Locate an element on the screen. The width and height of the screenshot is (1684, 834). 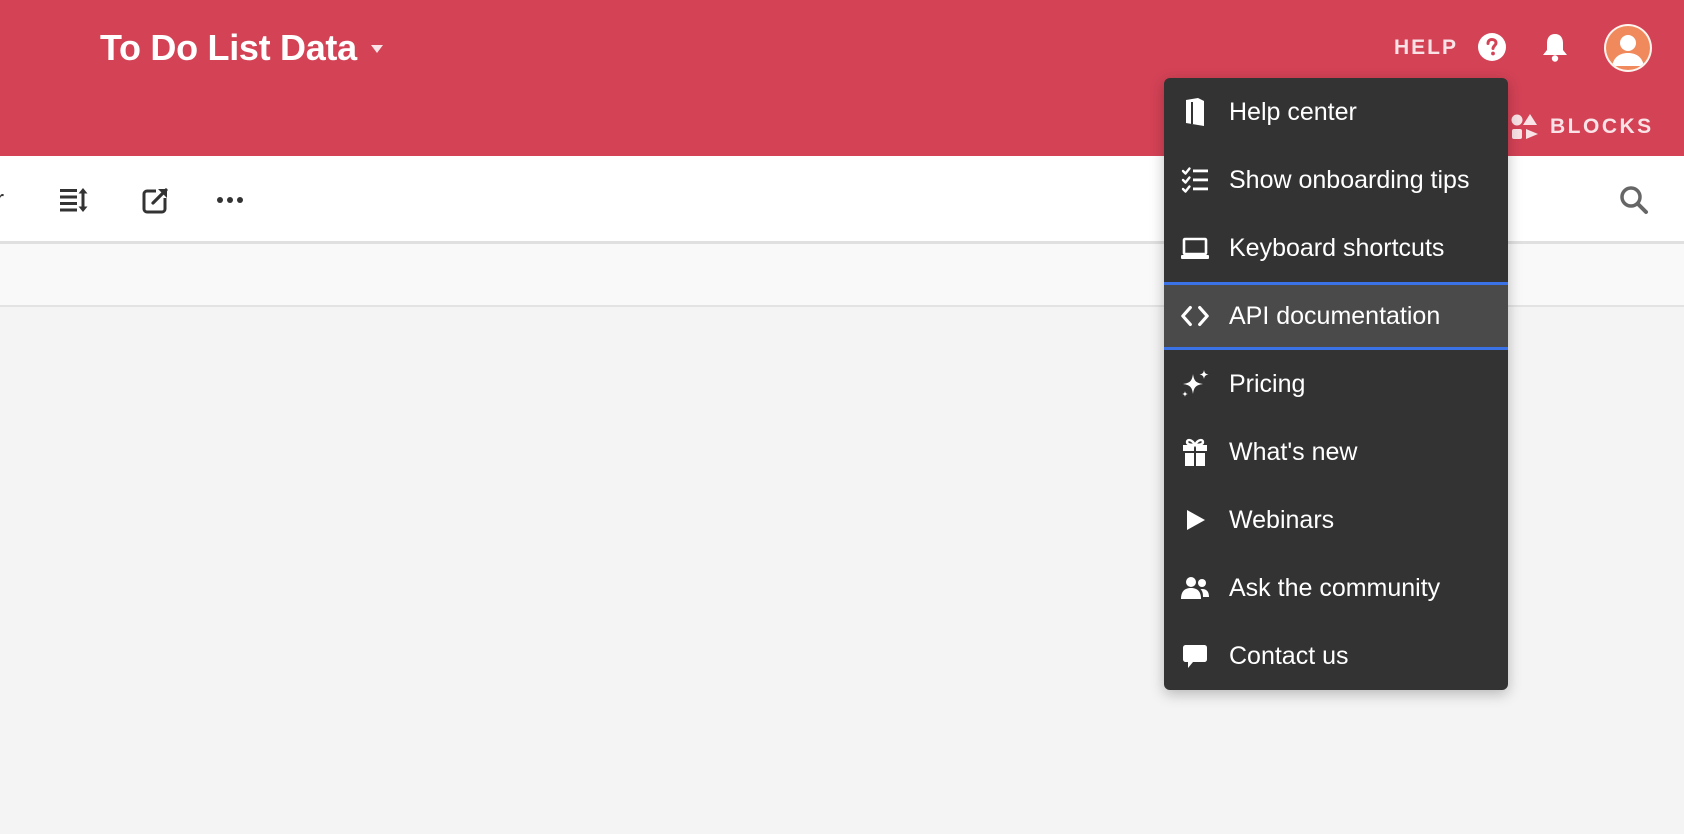
menu-item-label: Show onboarding tips is located at coordinates (1349, 179).